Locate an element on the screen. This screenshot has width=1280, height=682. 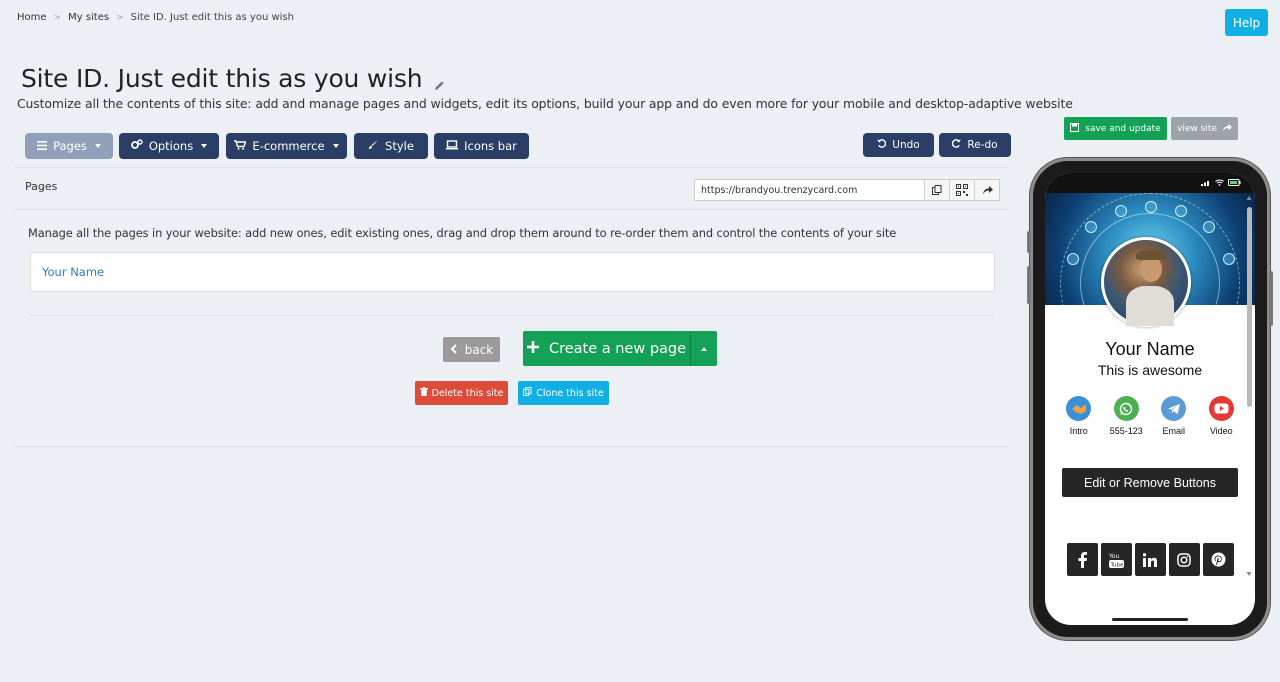
contact-whatsapp: 555-123 is located at coordinates (1126, 416).